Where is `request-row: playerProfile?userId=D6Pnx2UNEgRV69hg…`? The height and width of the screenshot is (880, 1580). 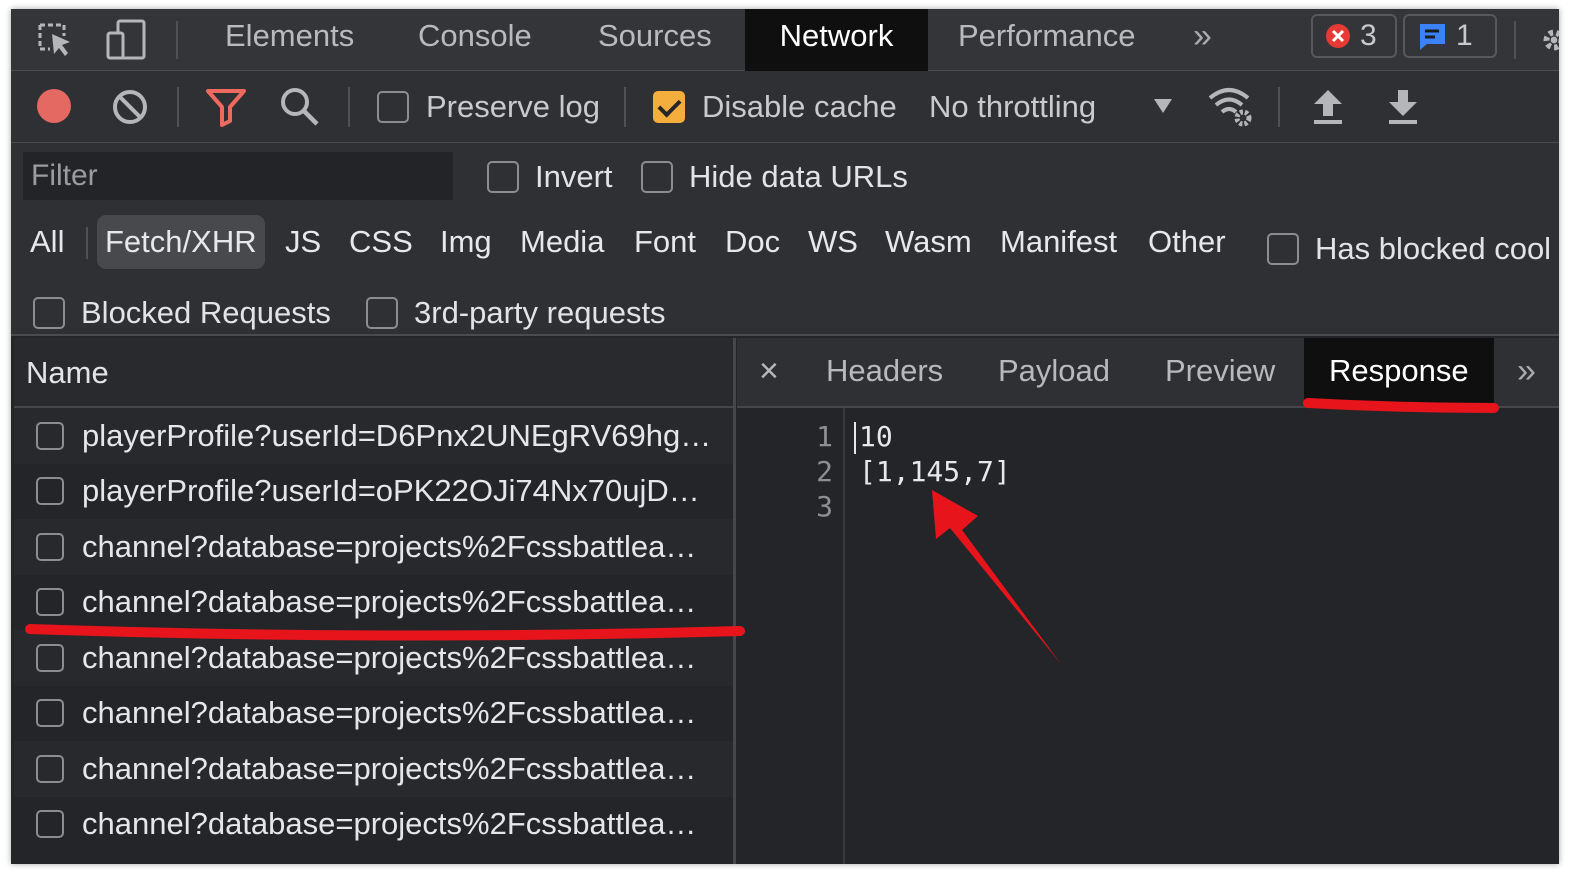 request-row: playerProfile?userId=D6Pnx2UNEgRV69hg… is located at coordinates (373, 436).